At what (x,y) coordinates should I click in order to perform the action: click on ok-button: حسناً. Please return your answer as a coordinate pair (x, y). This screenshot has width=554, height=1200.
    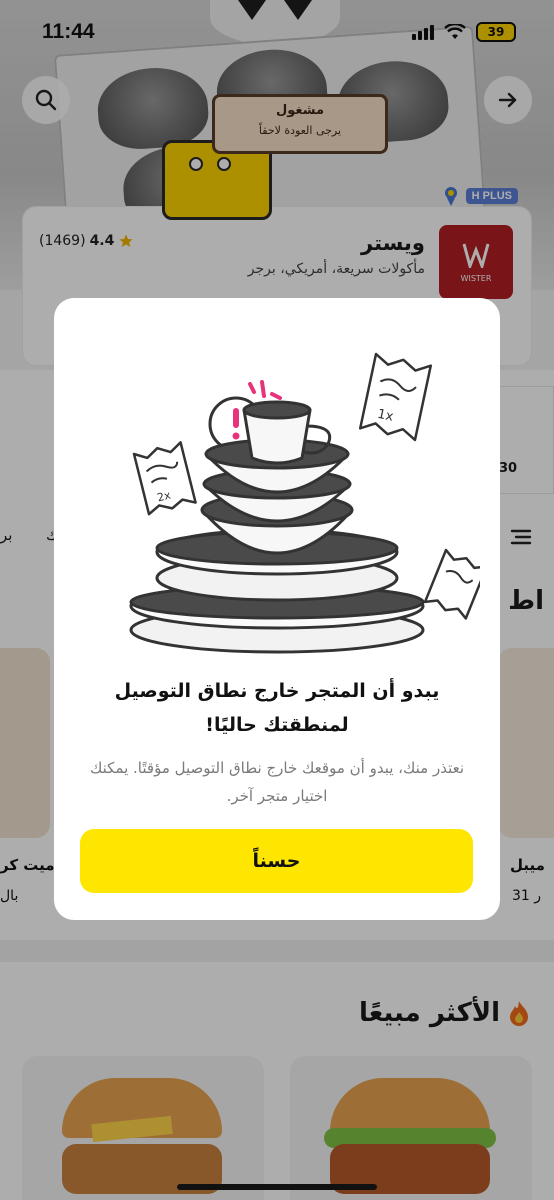
    Looking at the image, I should click on (276, 861).